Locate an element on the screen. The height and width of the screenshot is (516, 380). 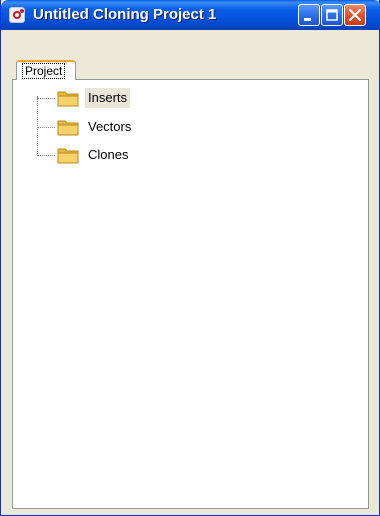
close-icon is located at coordinates (355, 15).